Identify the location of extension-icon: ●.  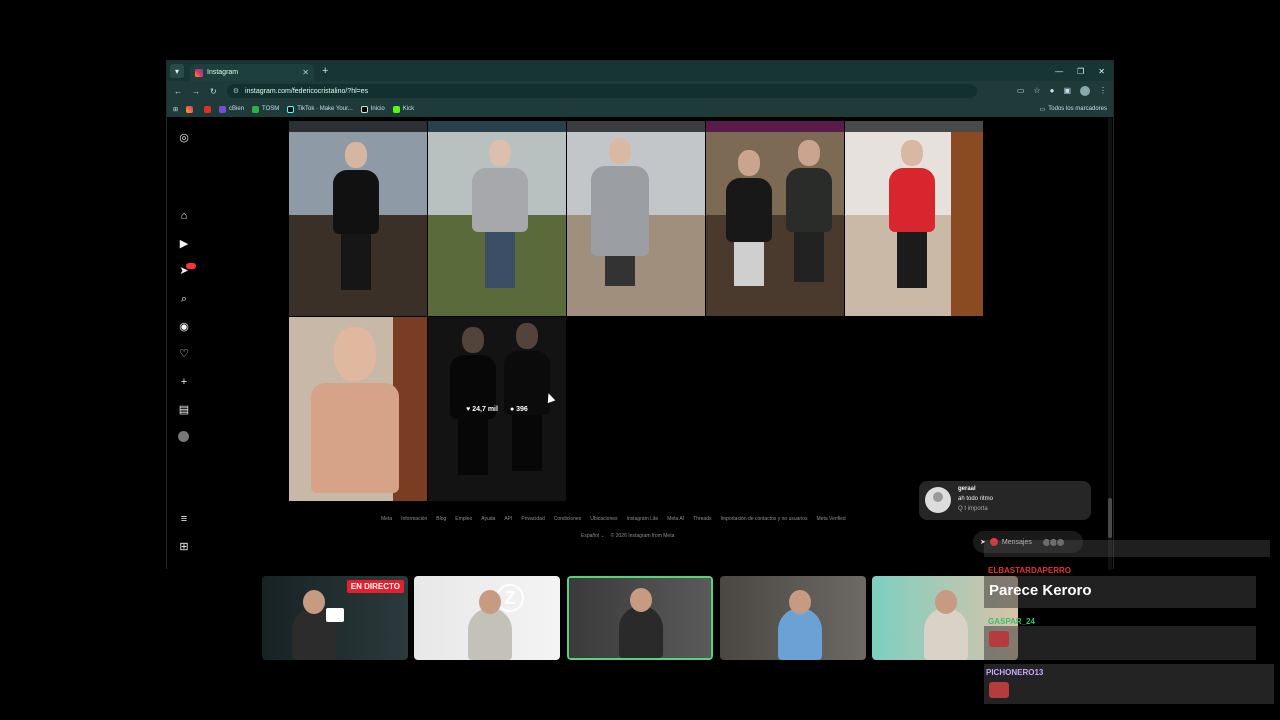
(1052, 91).